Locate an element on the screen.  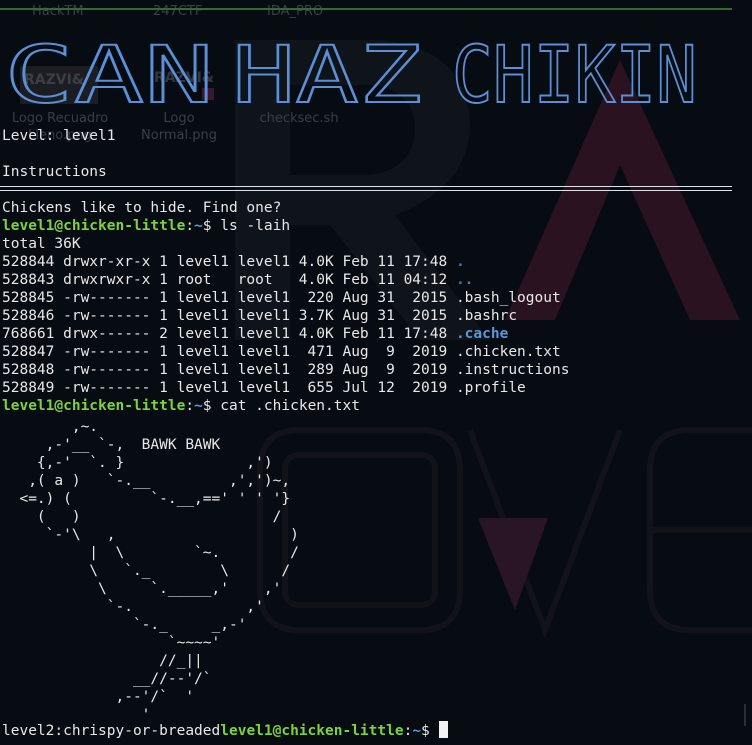
ls-row-name: .cache is located at coordinates (482, 334).